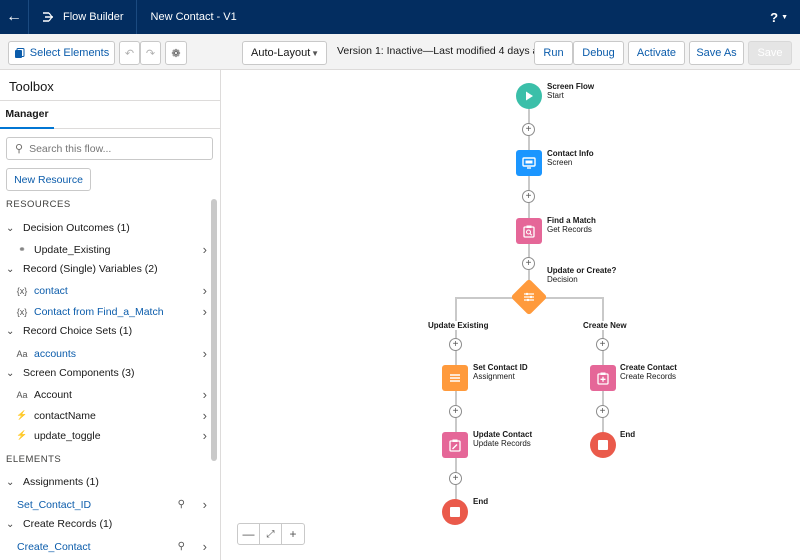  Describe the element at coordinates (569, 229) in the screenshot. I see `node-subtitle: Get Records` at that location.